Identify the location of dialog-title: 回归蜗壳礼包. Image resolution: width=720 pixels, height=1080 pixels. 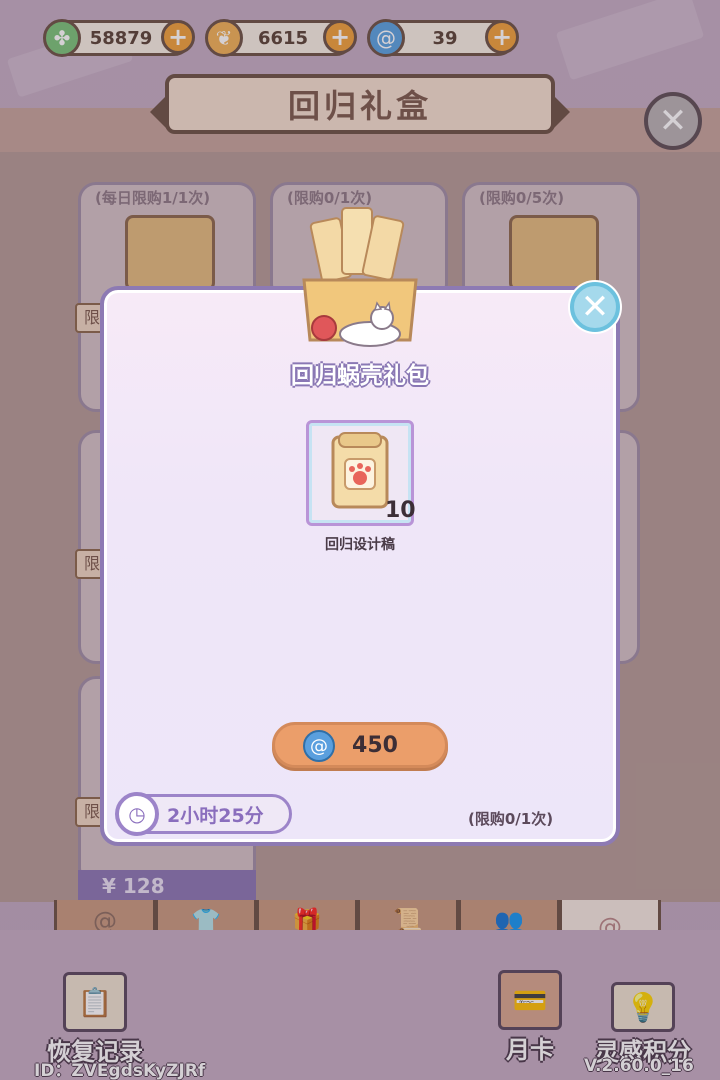
(360, 376).